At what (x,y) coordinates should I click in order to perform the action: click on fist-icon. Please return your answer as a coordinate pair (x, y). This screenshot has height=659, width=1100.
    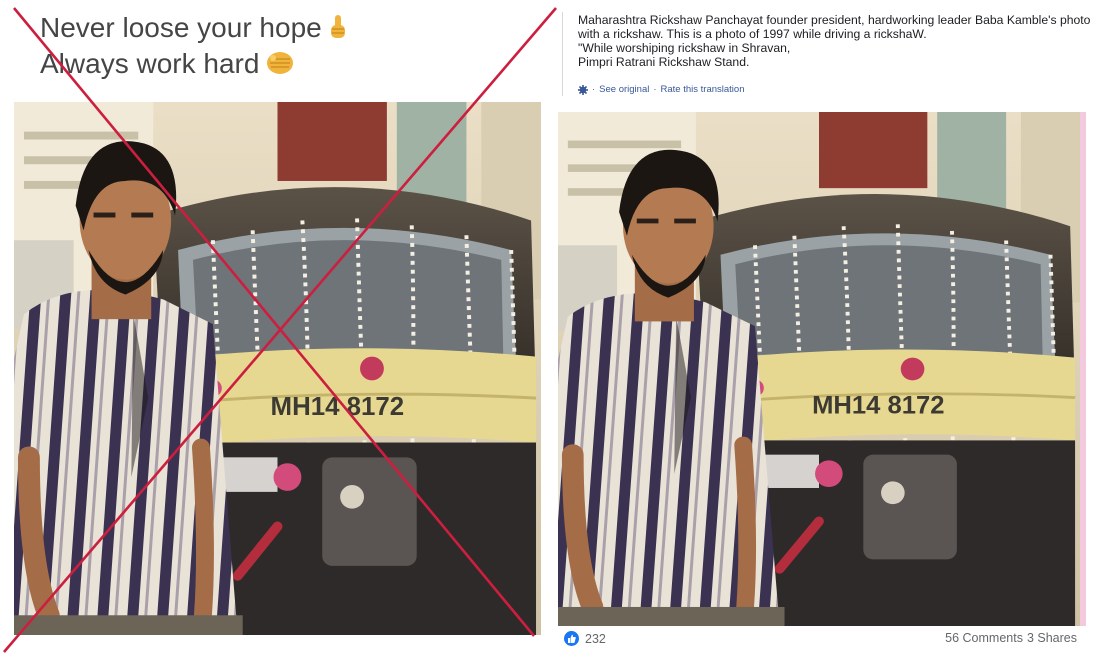
    Looking at the image, I should click on (280, 66).